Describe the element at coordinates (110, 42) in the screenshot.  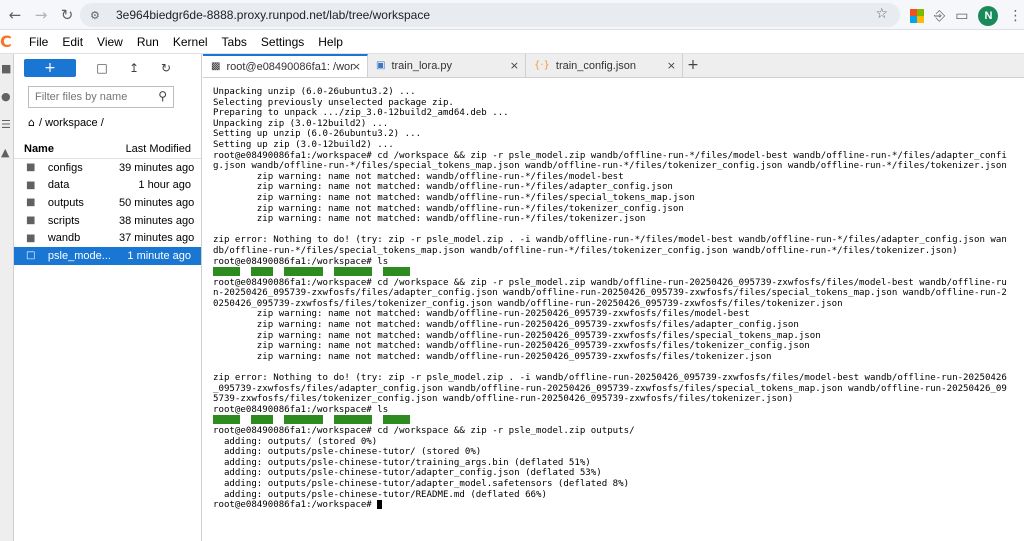
I see `menu-view: View` at that location.